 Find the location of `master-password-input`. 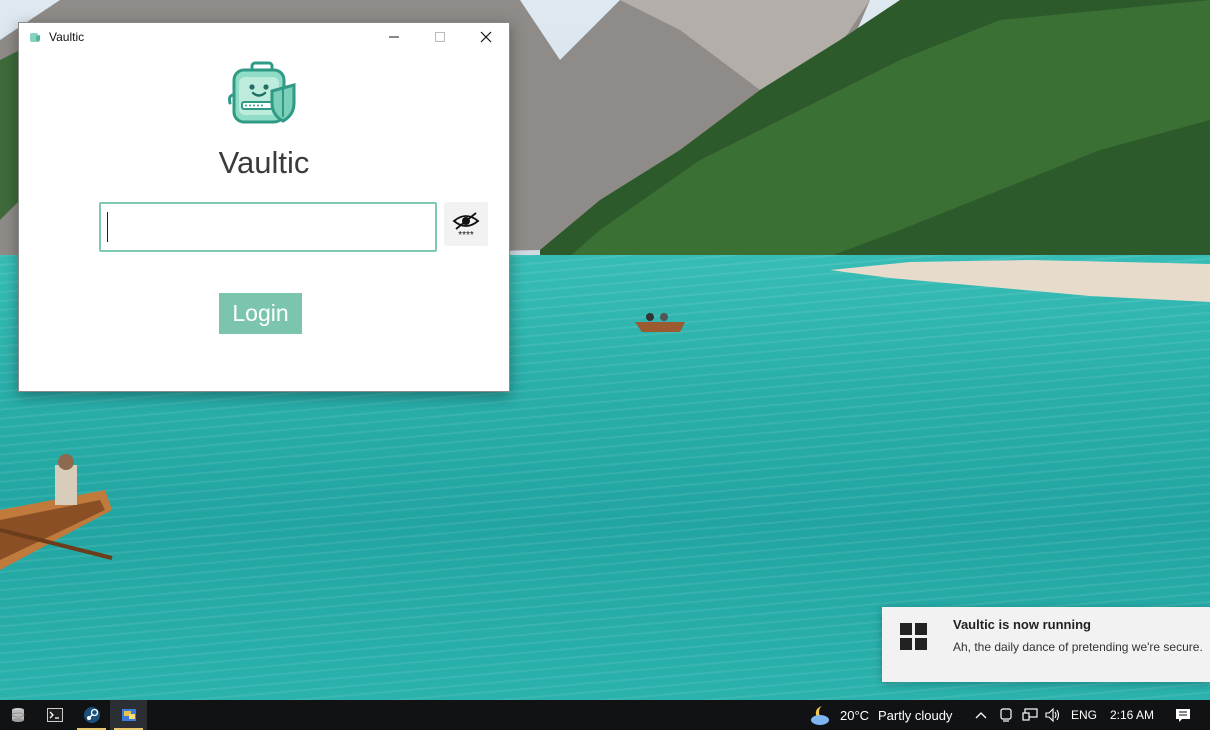

master-password-input is located at coordinates (268, 227).